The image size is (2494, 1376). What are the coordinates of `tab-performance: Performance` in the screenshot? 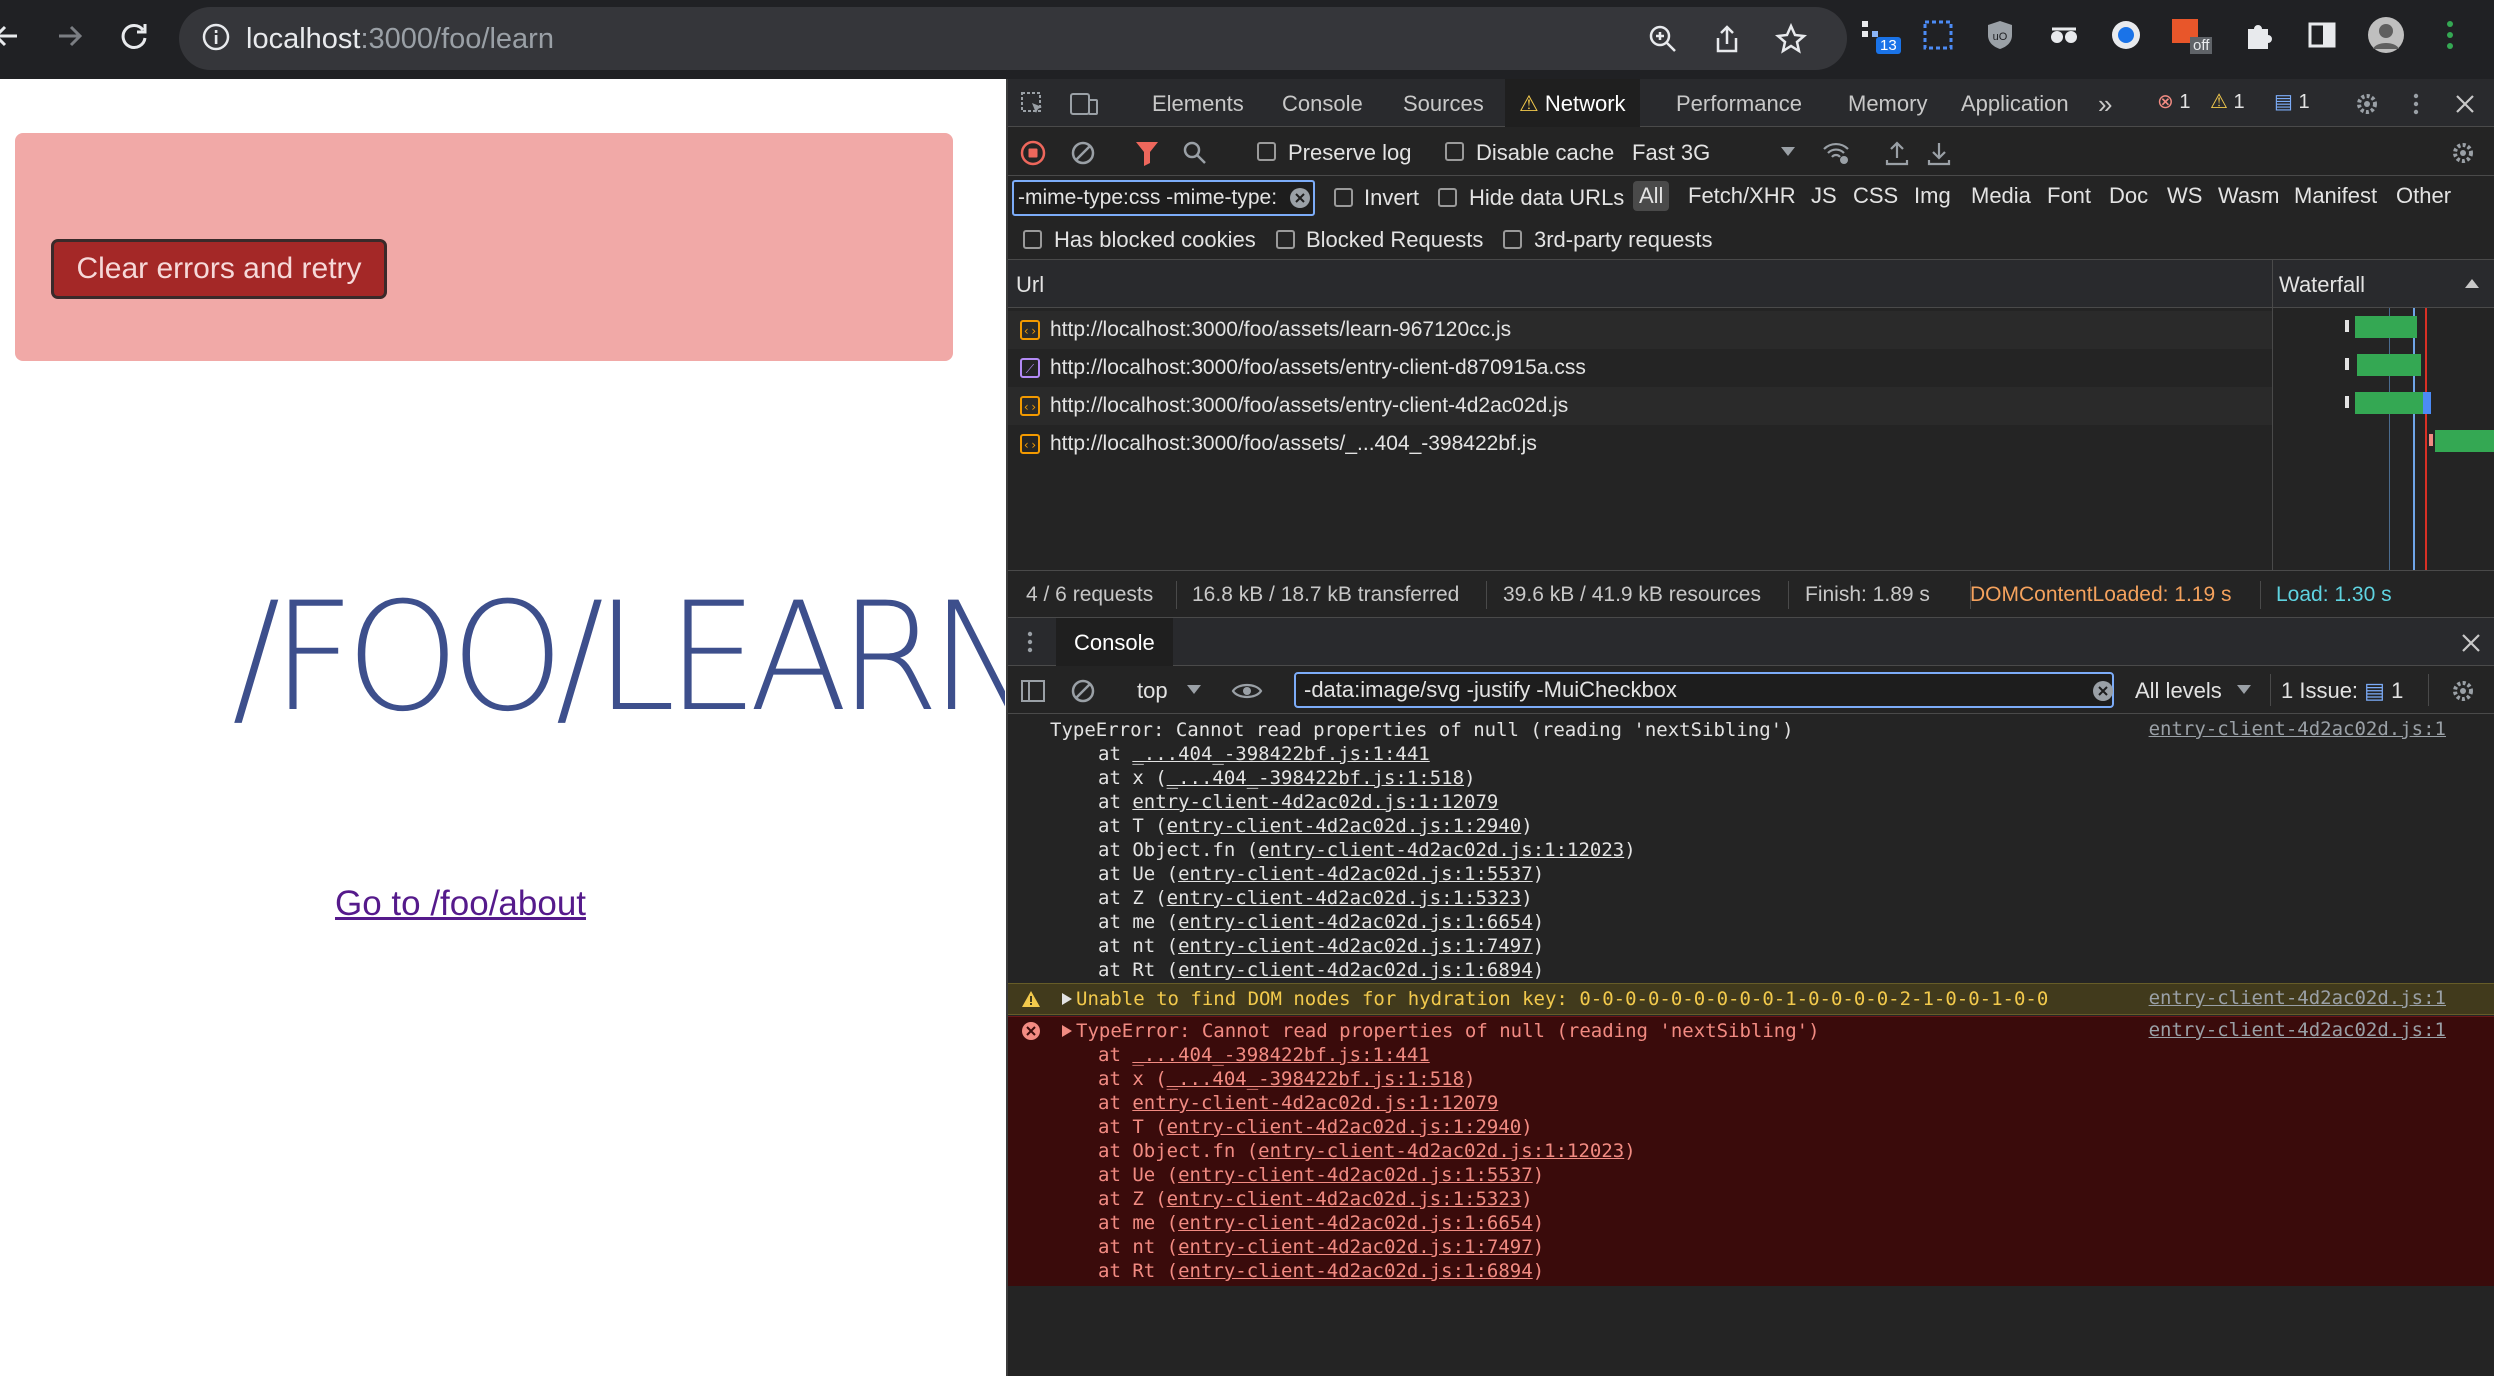 It's located at (1739, 103).